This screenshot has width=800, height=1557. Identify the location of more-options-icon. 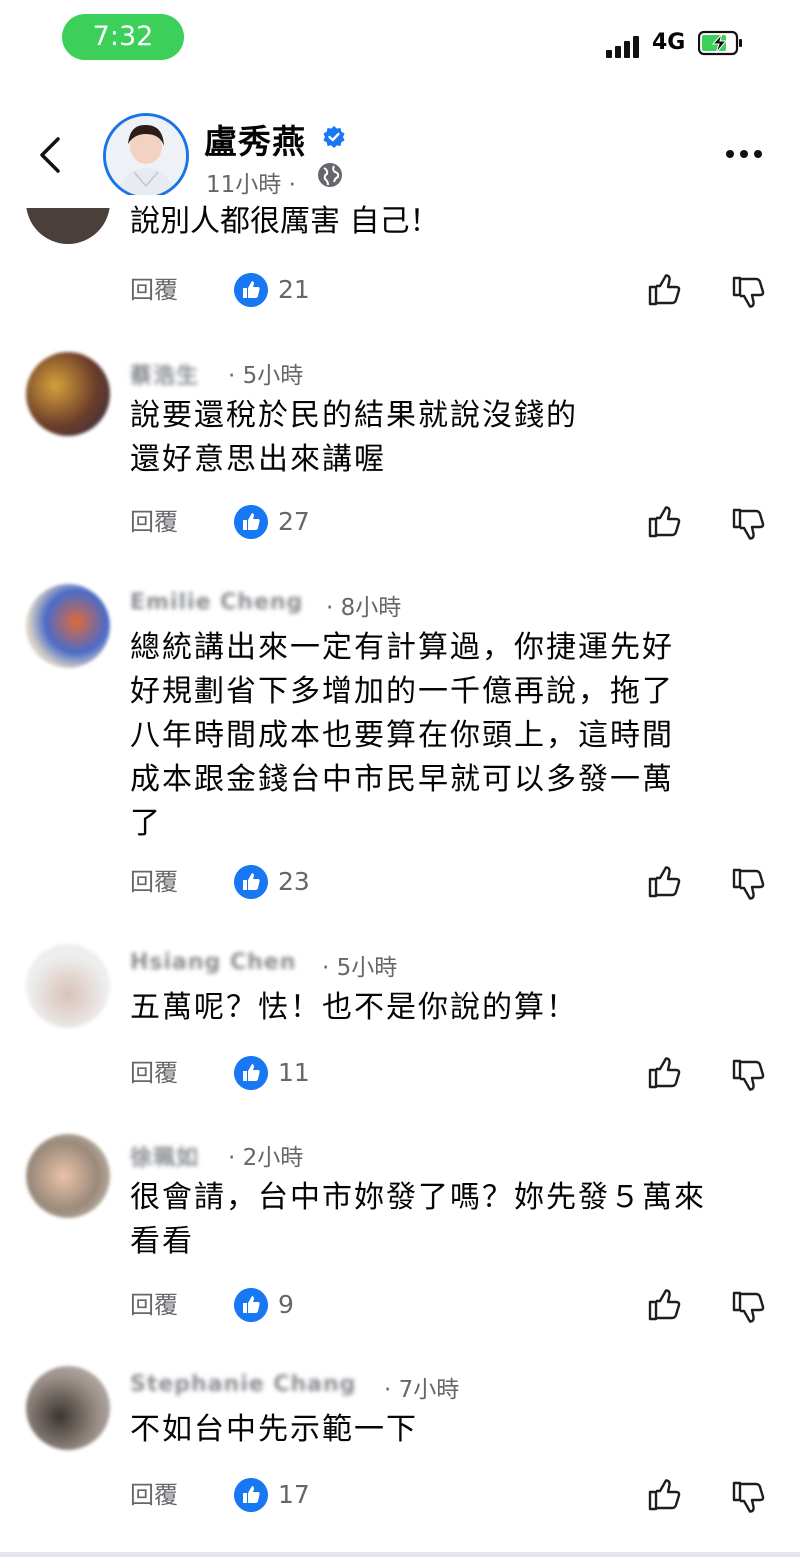
(747, 152).